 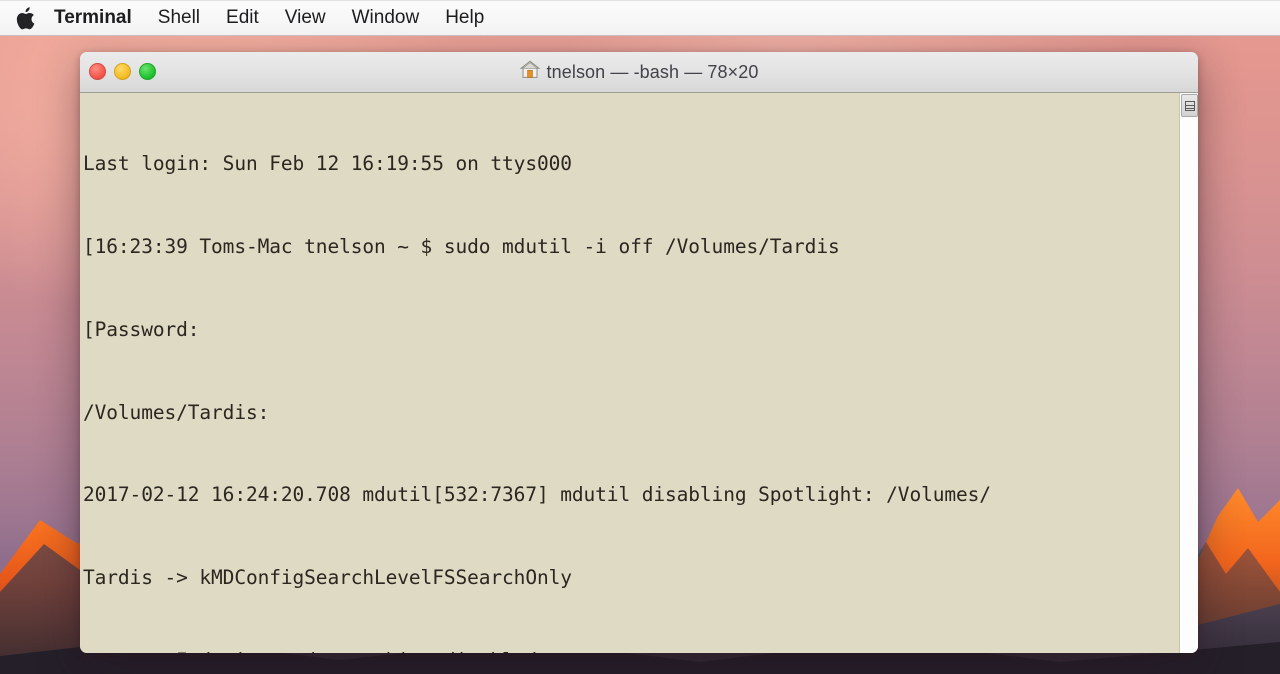 I want to click on terminal-line: Indexing and searching disabled., so click(x=627, y=650).